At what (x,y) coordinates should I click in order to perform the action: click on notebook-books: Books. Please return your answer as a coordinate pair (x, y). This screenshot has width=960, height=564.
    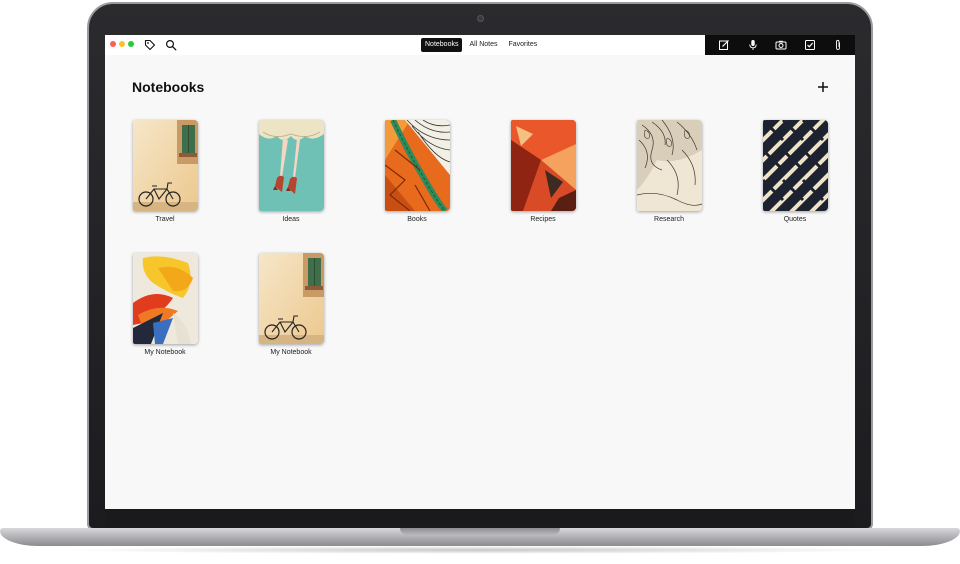
    Looking at the image, I should click on (417, 177).